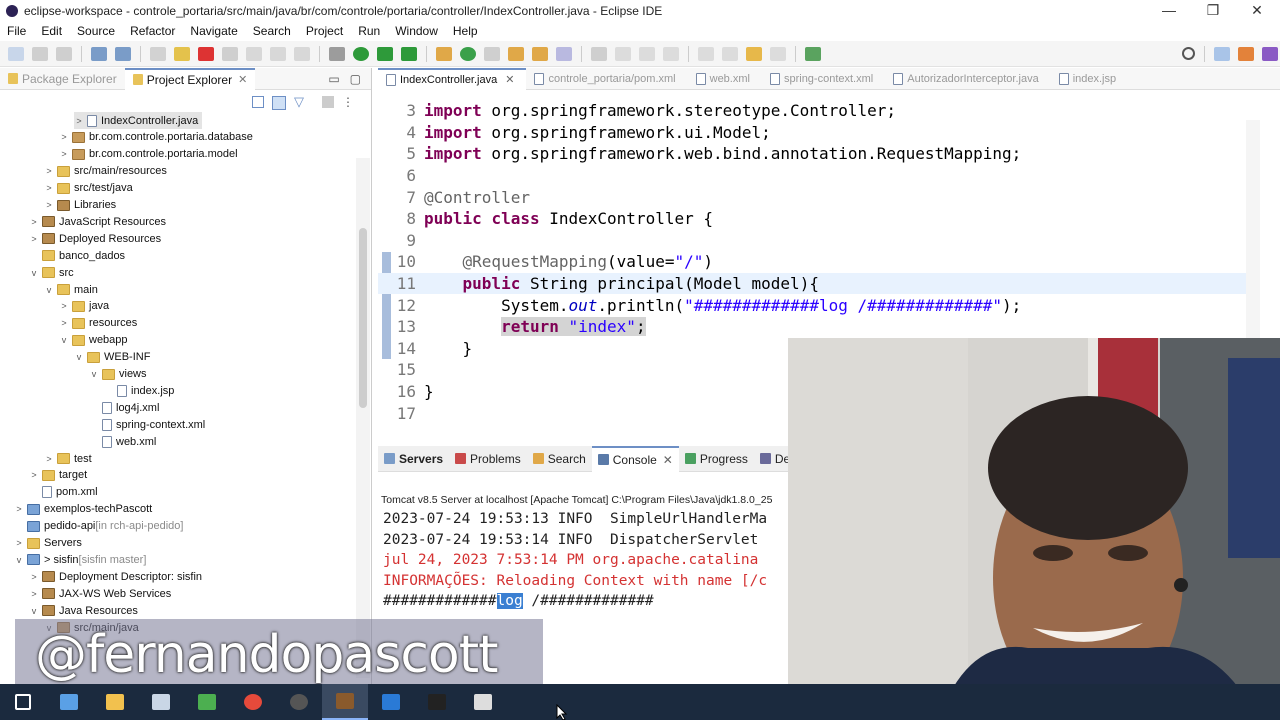 The image size is (1280, 720). Describe the element at coordinates (214, 31) in the screenshot. I see `menu-item-navigate: Navigate` at that location.